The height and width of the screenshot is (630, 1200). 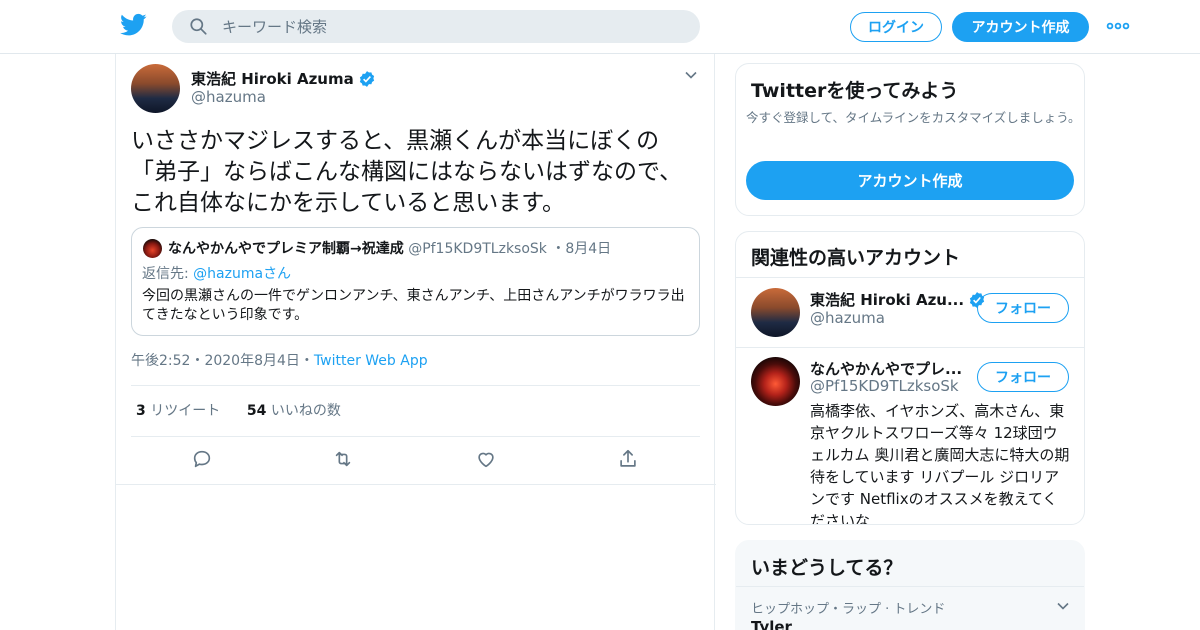 What do you see at coordinates (228, 97) in the screenshot?
I see `author-handle: @hazuma` at bounding box center [228, 97].